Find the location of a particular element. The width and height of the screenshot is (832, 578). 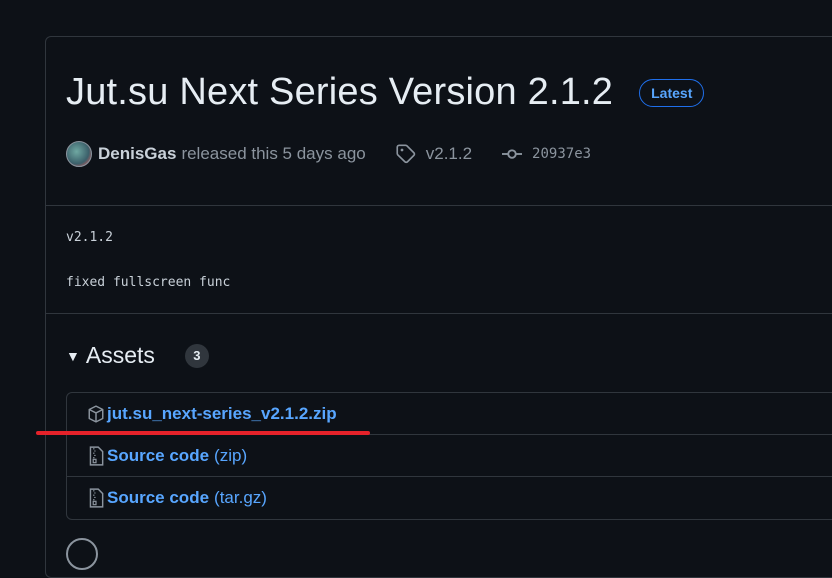

notes-version: v2.1.2 is located at coordinates (89, 237).